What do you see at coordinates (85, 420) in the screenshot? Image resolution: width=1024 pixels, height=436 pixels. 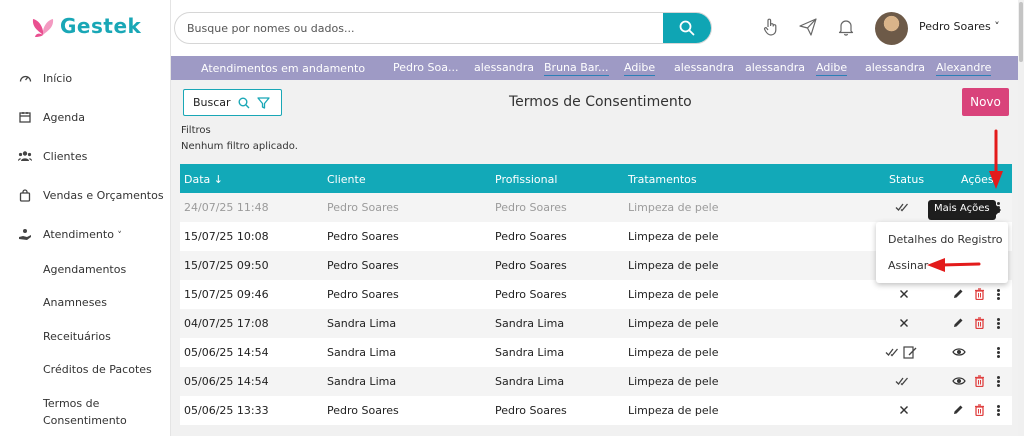 I see `sidebar-subitem-label-line2: Consentimento` at bounding box center [85, 420].